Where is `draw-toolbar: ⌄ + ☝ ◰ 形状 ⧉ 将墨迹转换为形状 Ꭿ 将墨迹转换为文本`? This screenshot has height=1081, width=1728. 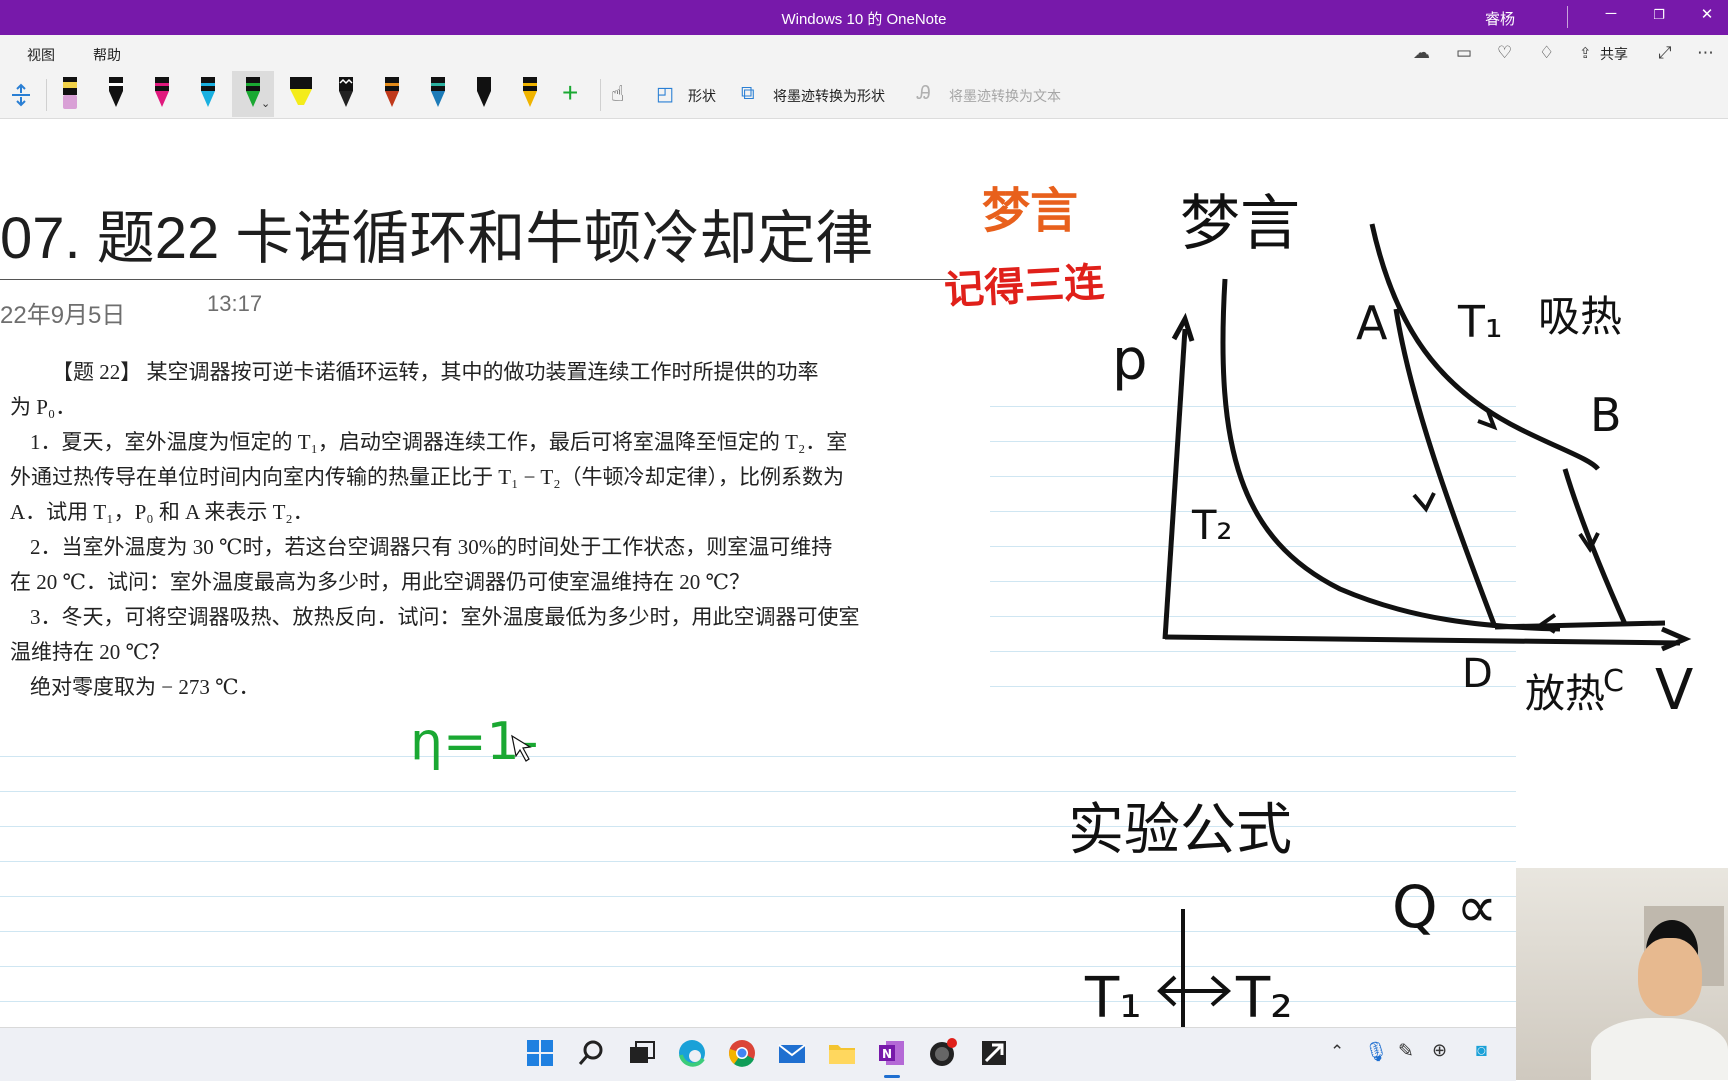 draw-toolbar: ⌄ + ☝ ◰ 形状 ⧉ 将墨迹转换为形状 Ꭿ 将墨迹转换为文本 is located at coordinates (864, 95).